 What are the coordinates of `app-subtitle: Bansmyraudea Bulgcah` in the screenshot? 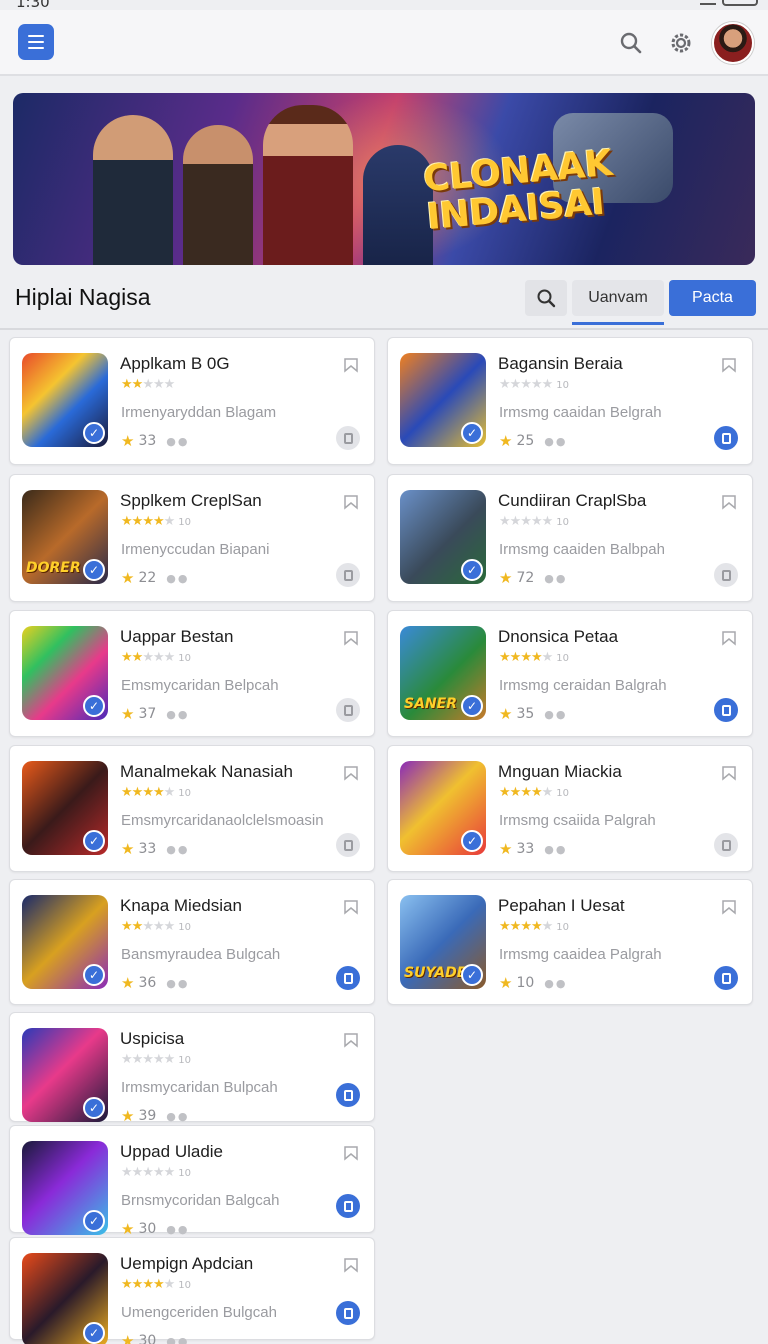 It's located at (201, 954).